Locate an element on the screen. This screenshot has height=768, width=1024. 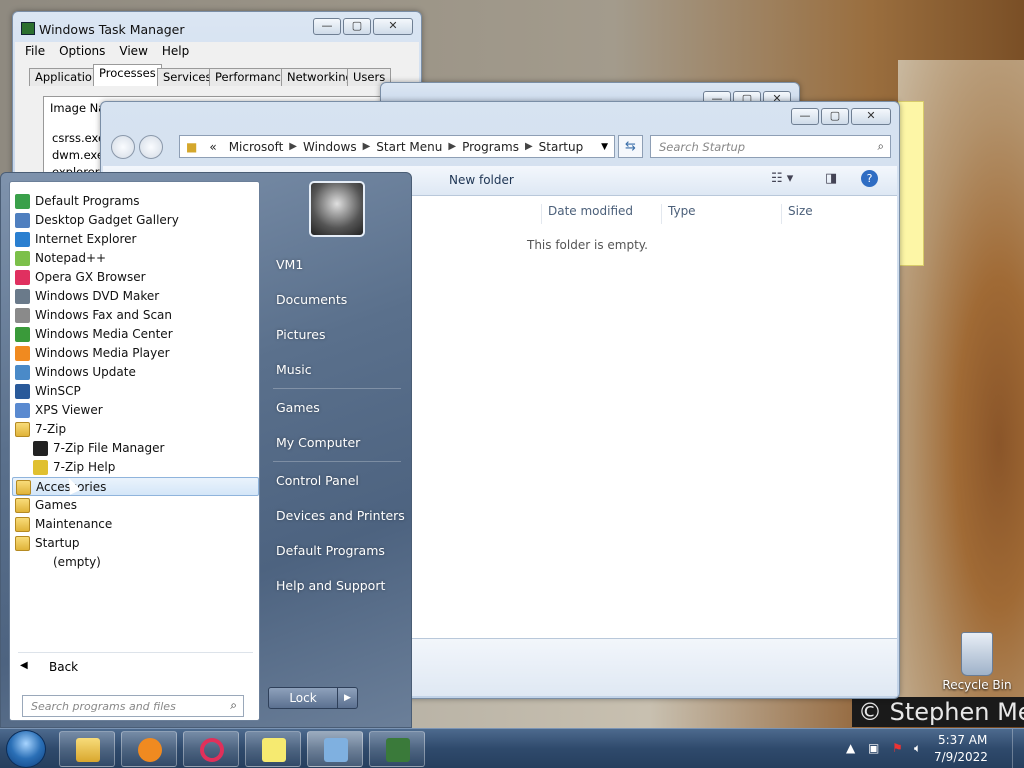
task-manager-icon is located at coordinates (28, 28).